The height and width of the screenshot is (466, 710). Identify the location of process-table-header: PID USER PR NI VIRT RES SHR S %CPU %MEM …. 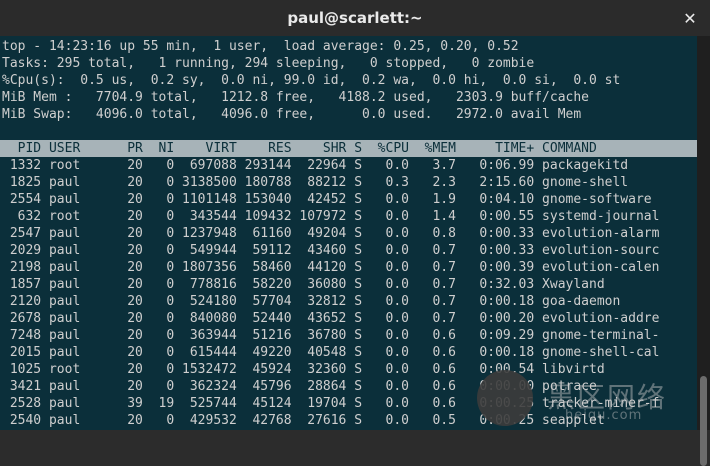
(348, 148).